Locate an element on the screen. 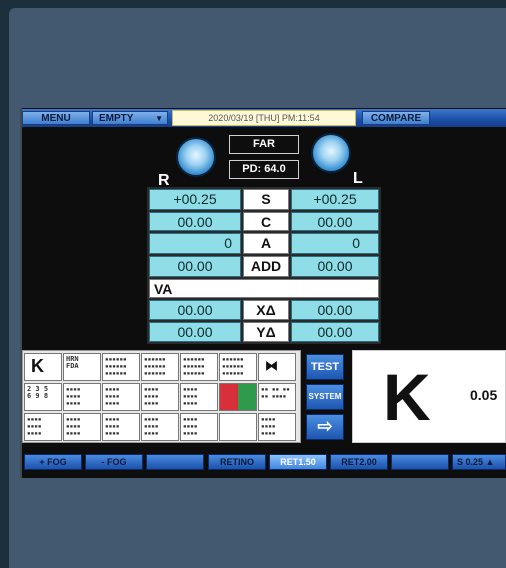 This screenshot has height=568, width=506. chart-row2-1: ▪▪▪▪ ▪▪▪▪ ▪▪▪▪ is located at coordinates (82, 397).